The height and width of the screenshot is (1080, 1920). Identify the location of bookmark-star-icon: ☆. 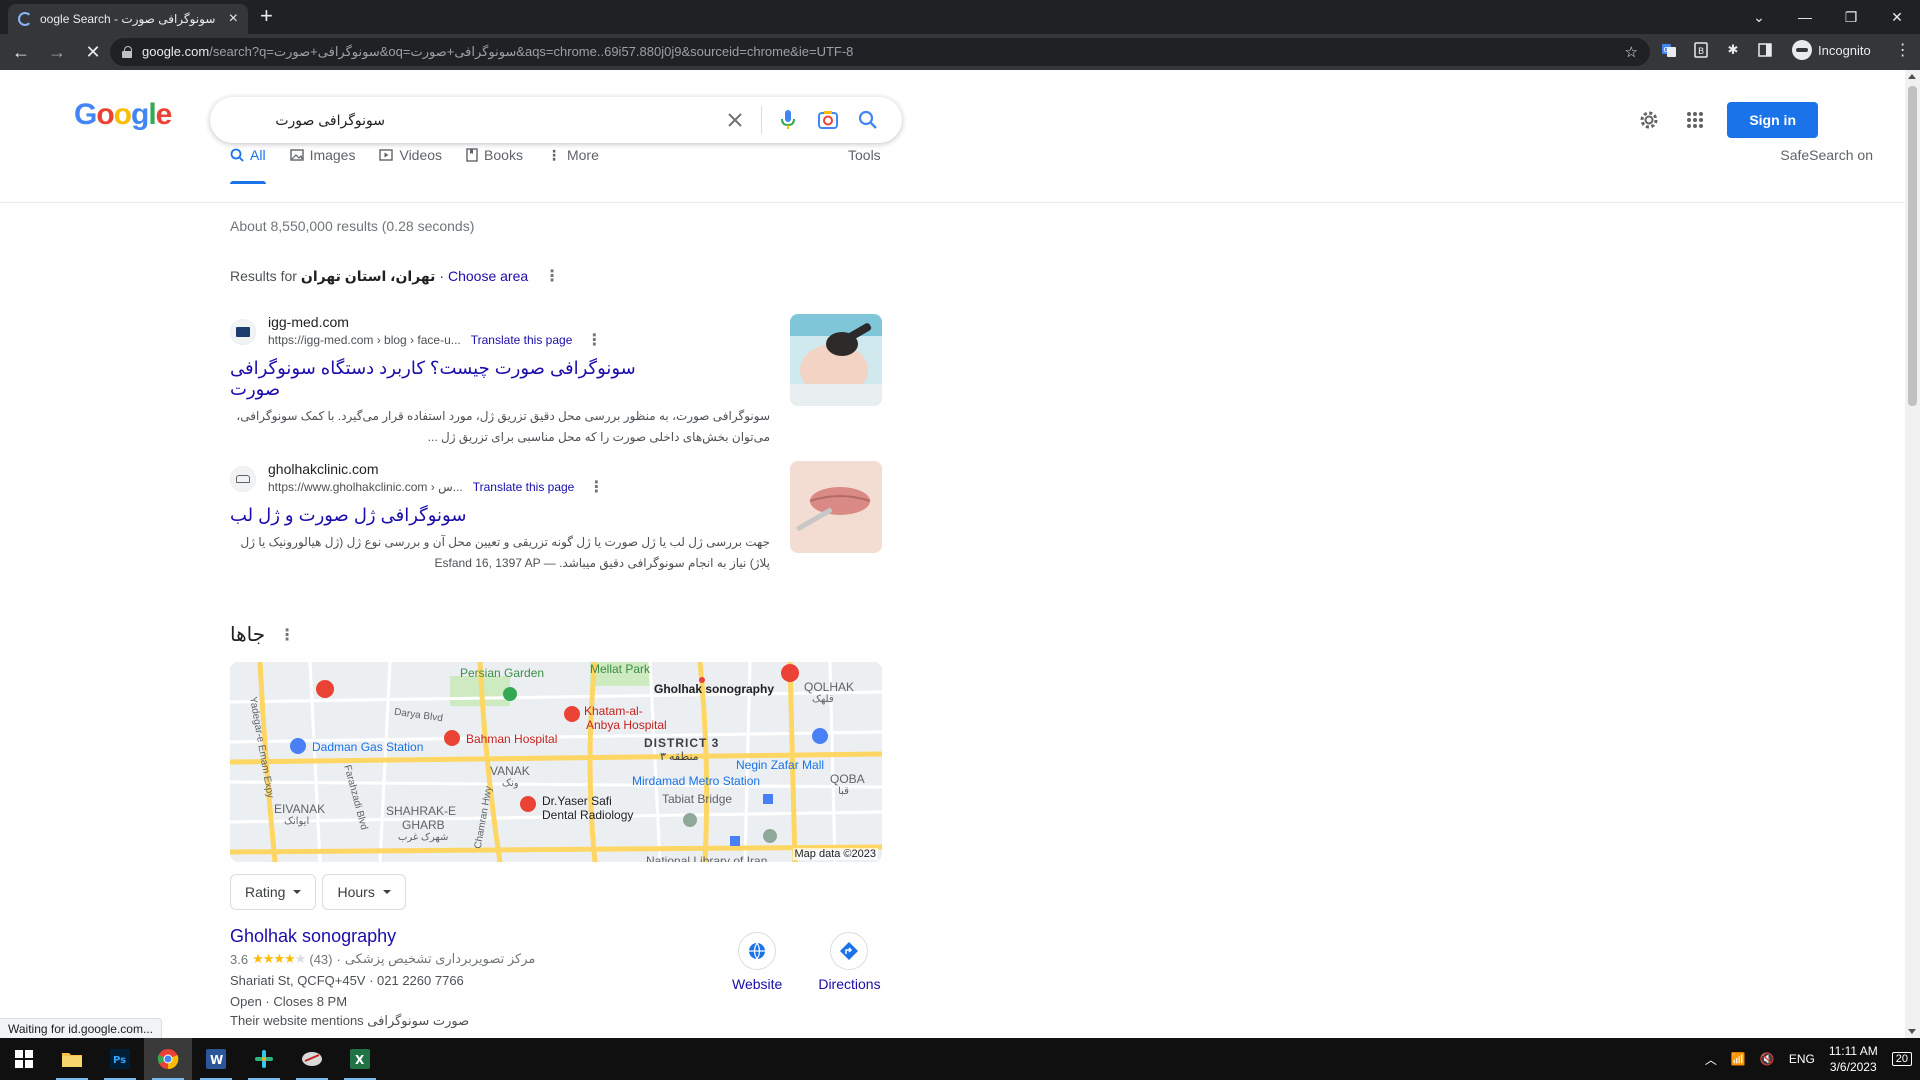
(1631, 52).